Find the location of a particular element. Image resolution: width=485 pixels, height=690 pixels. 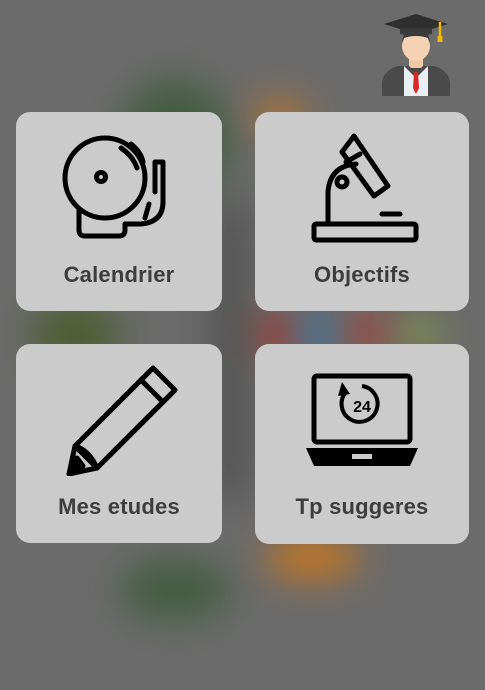

laptop-badge-text: 24 is located at coordinates (362, 407).